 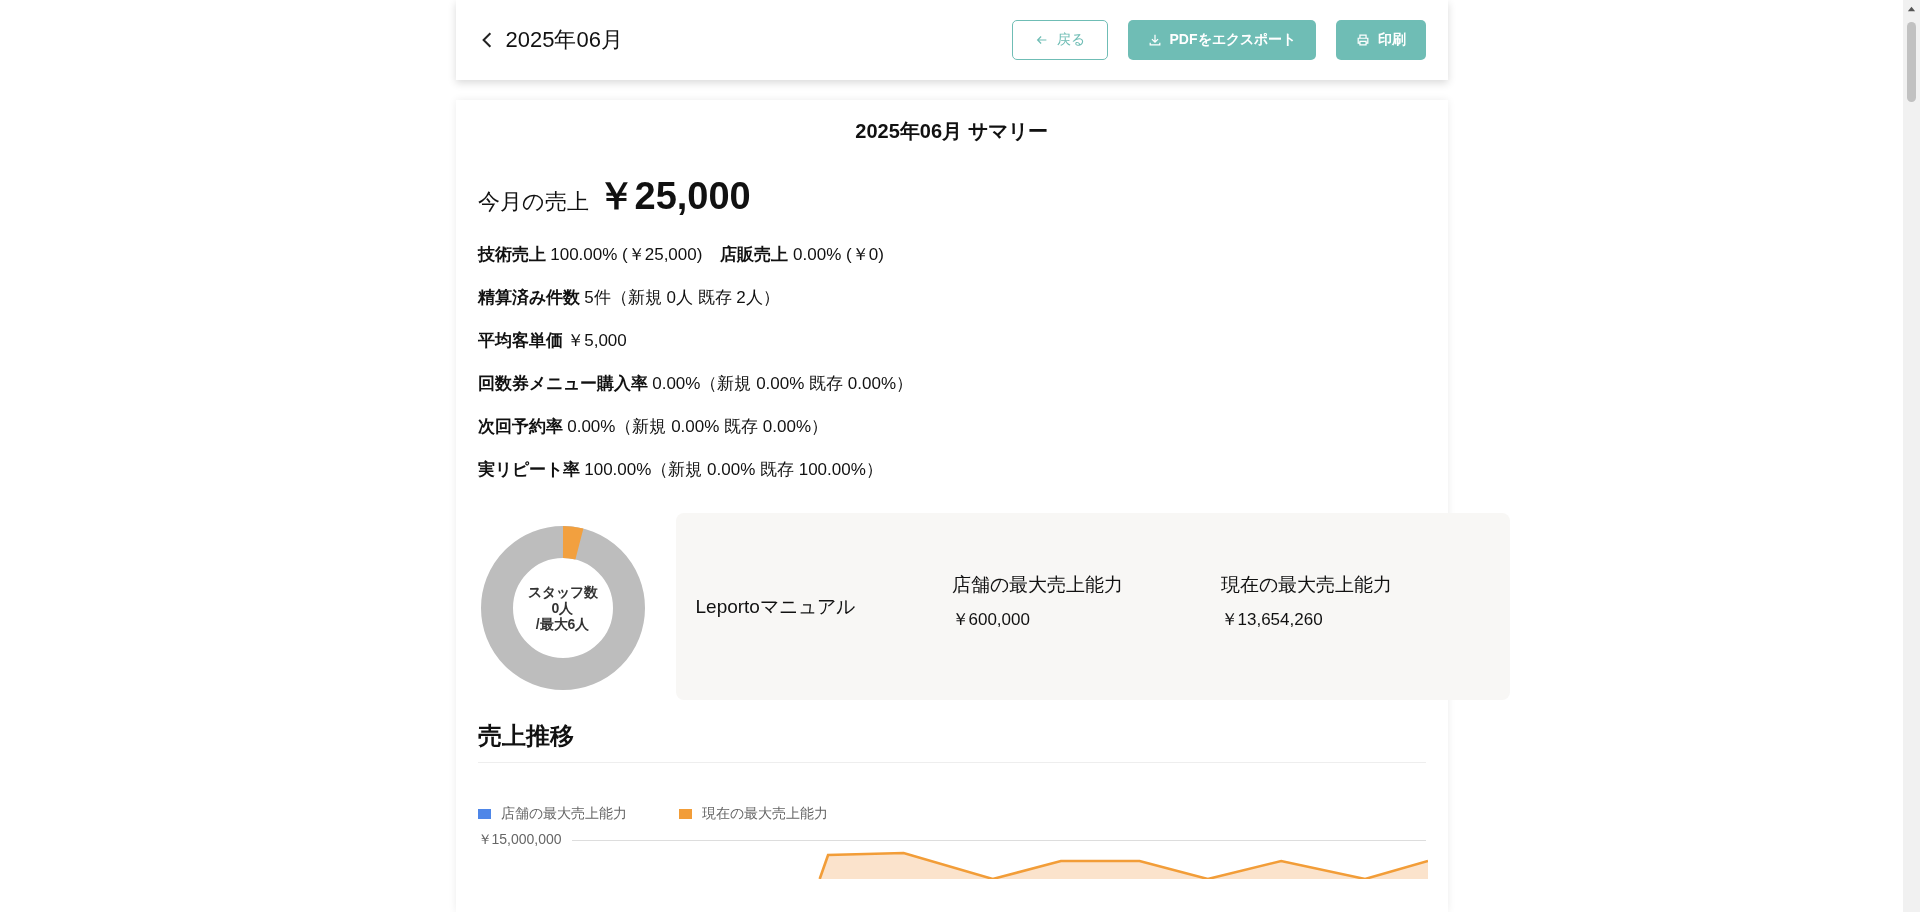 I want to click on arrow-left-icon, so click(x=1041, y=40).